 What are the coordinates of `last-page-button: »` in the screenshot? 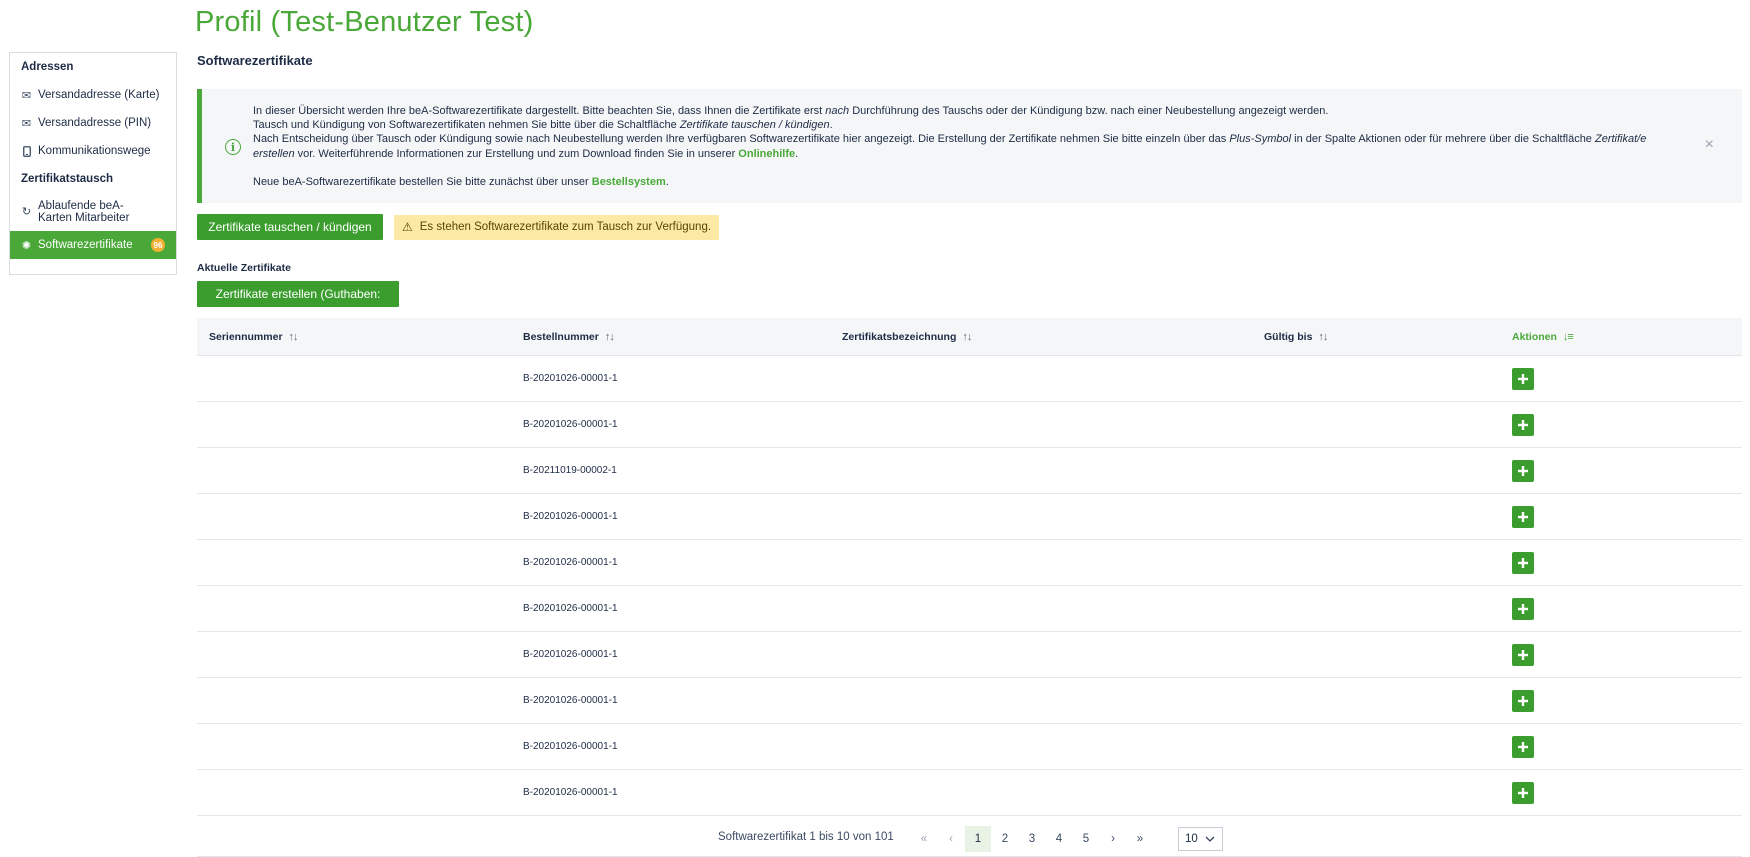 It's located at (1140, 839).